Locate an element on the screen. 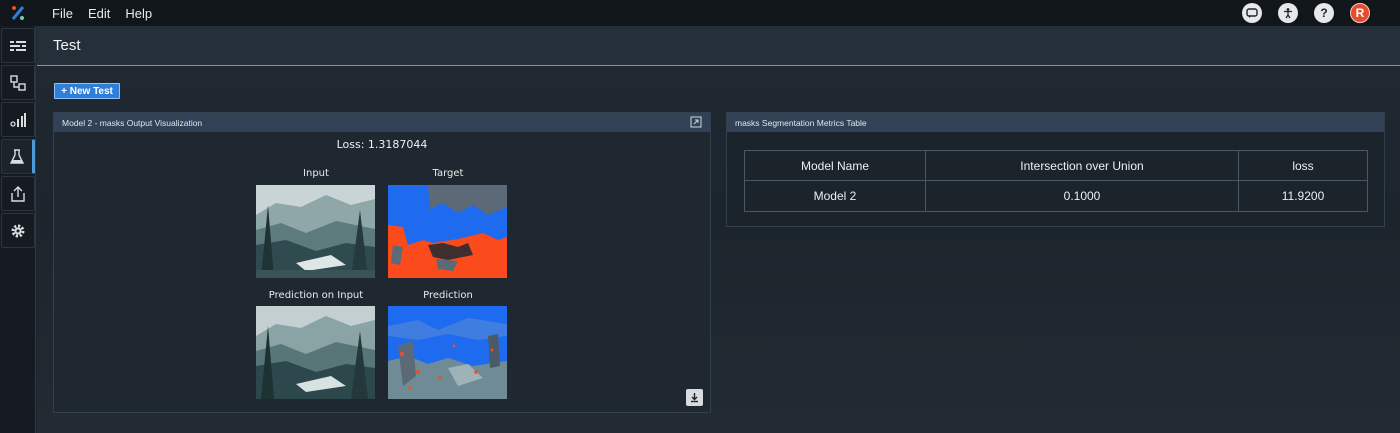 The height and width of the screenshot is (433, 1400). sidebar-item-training is located at coordinates (18, 119).